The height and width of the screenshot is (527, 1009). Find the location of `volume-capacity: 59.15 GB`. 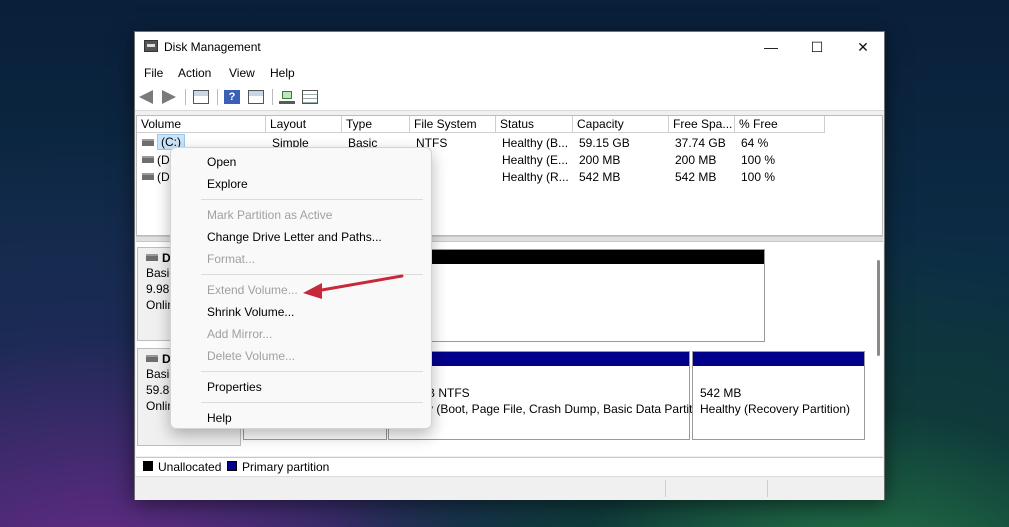

volume-capacity: 59.15 GB is located at coordinates (604, 143).